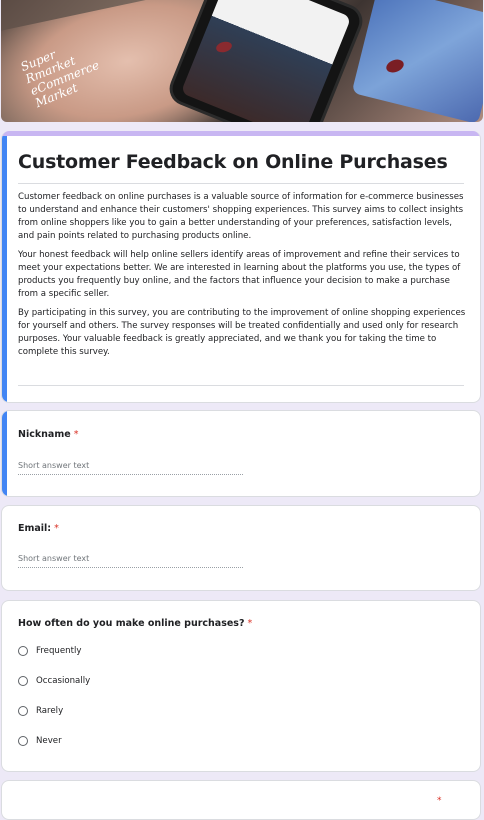 This screenshot has height=820, width=484. Describe the element at coordinates (130, 558) in the screenshot. I see `email-input` at that location.